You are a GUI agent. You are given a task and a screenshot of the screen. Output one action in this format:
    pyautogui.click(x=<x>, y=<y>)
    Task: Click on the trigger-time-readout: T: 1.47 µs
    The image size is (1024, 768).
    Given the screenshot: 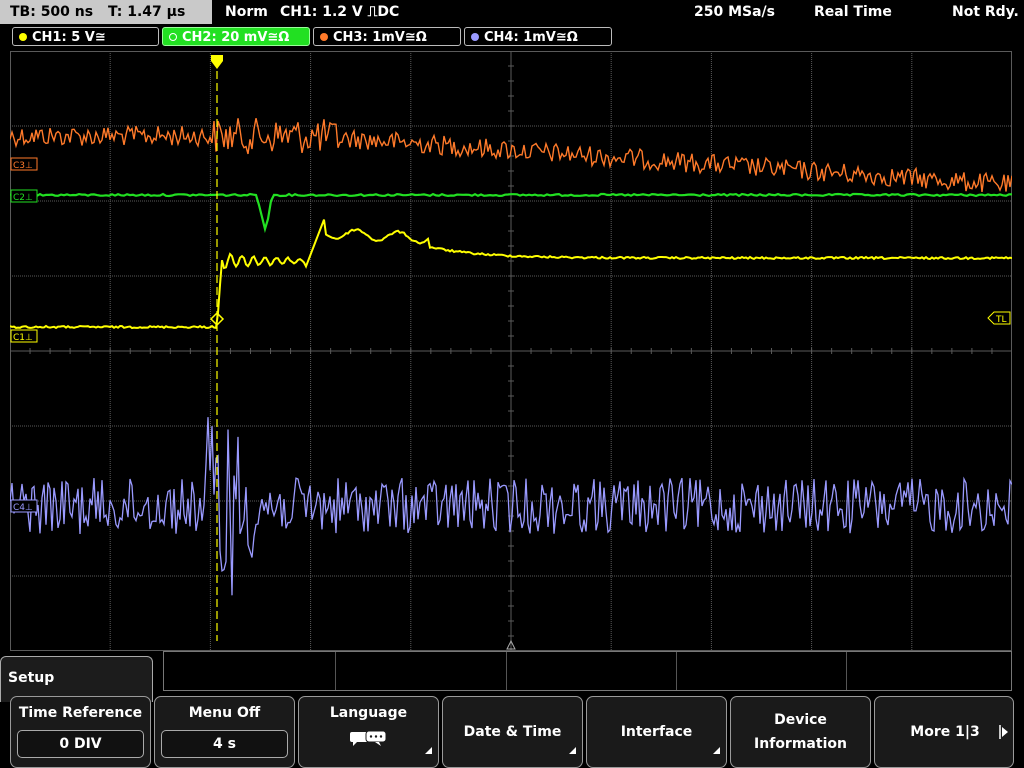 What is the action you would take?
    pyautogui.click(x=146, y=12)
    